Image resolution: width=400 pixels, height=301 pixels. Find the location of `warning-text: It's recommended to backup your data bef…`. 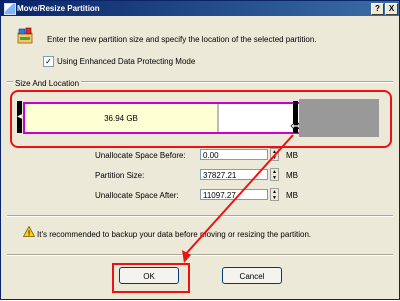

warning-text: It's recommended to backup your data bef… is located at coordinates (174, 234).